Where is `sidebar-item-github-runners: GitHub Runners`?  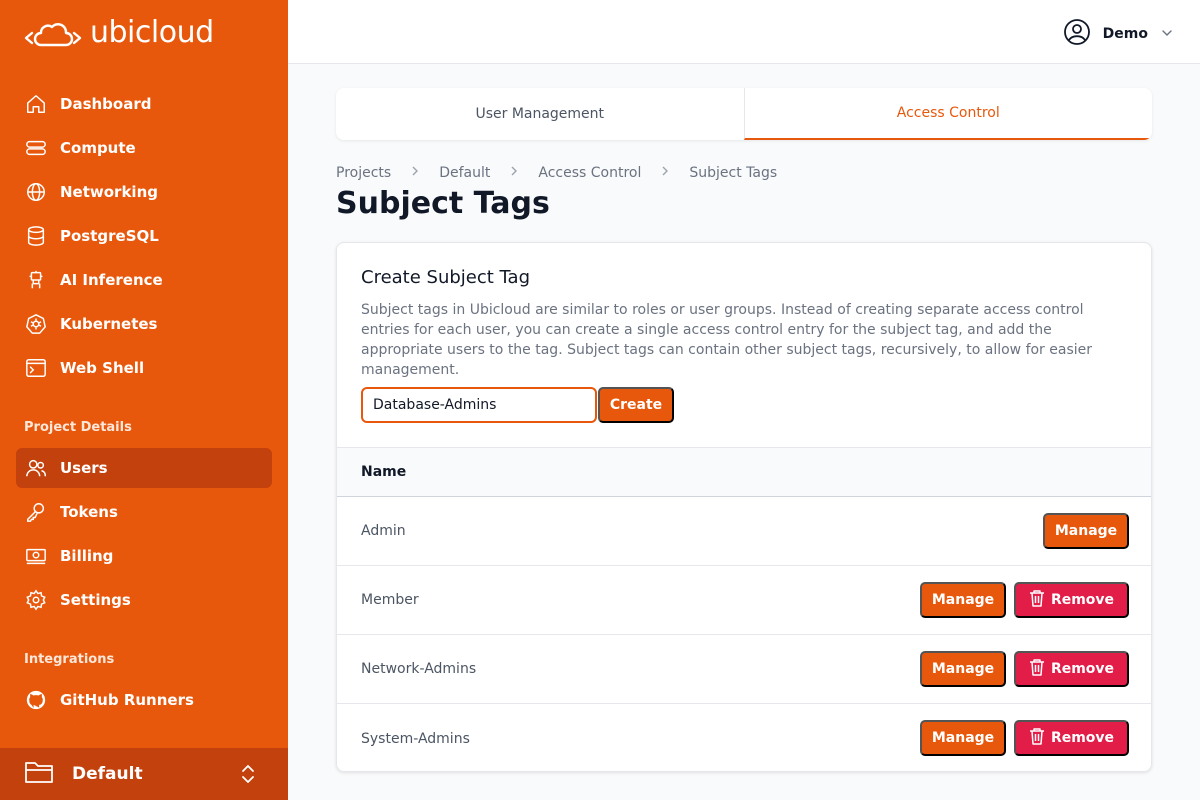 sidebar-item-github-runners: GitHub Runners is located at coordinates (144, 700).